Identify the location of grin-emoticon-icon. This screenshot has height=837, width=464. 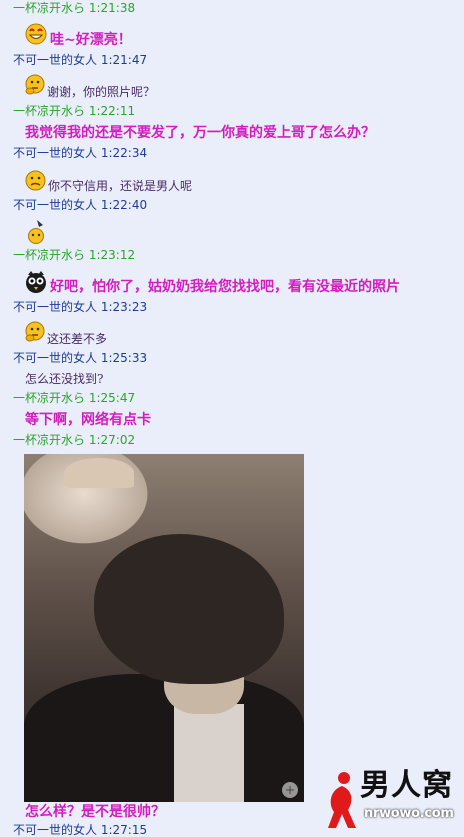
(36, 34).